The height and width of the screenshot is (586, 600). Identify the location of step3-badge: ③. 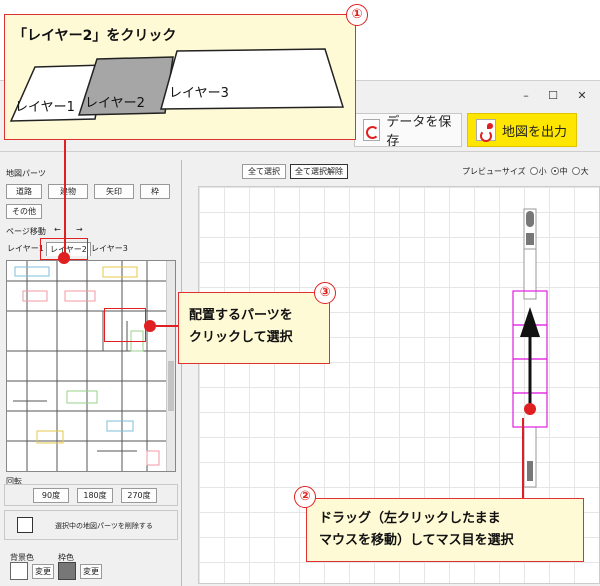
(325, 293).